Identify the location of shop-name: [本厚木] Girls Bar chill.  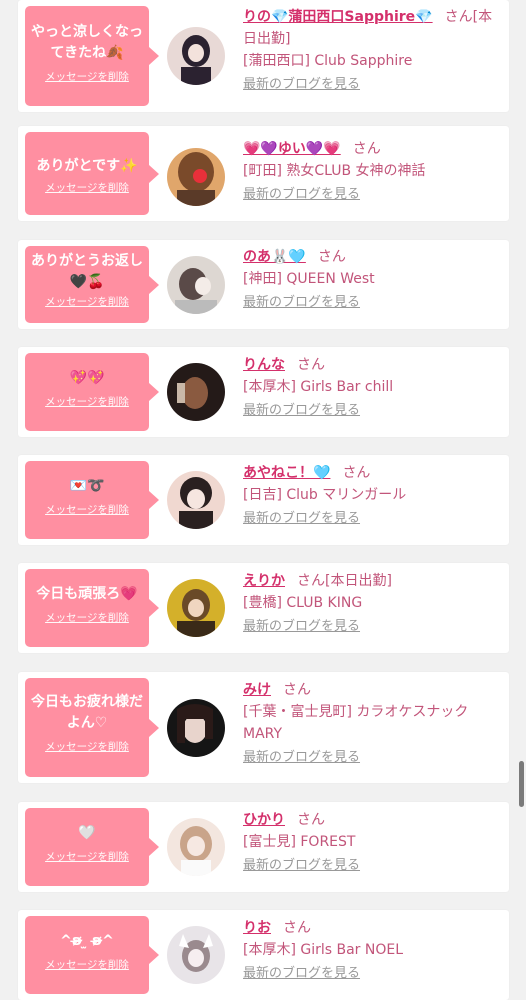
(318, 387).